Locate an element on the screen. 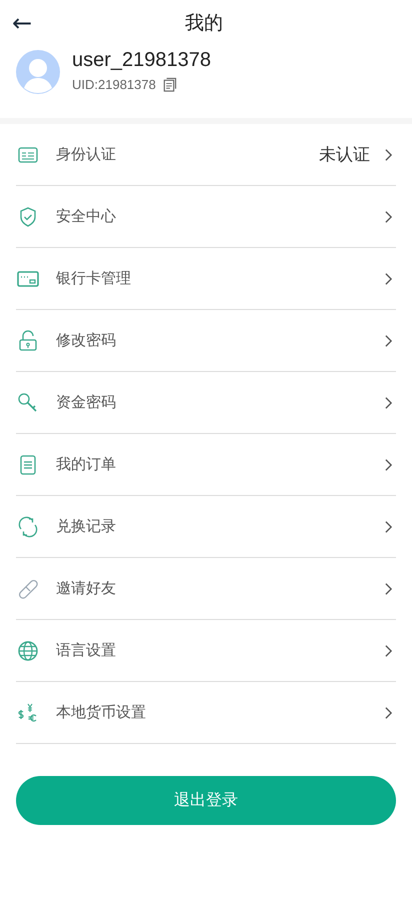  refresh-icon is located at coordinates (28, 526).